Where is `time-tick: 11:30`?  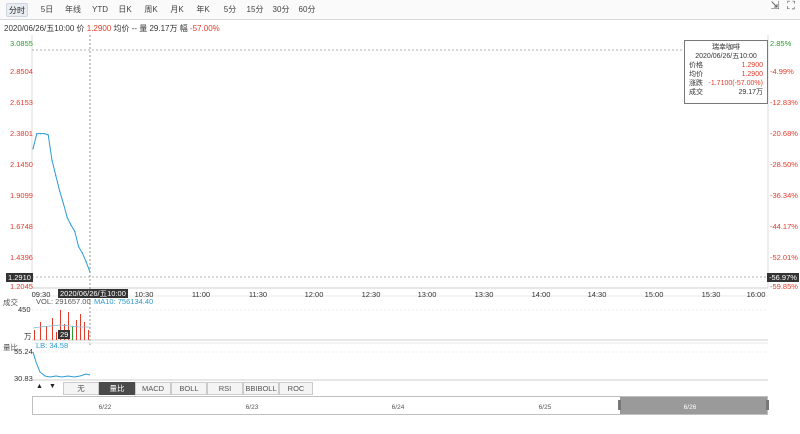 time-tick: 11:30 is located at coordinates (258, 294).